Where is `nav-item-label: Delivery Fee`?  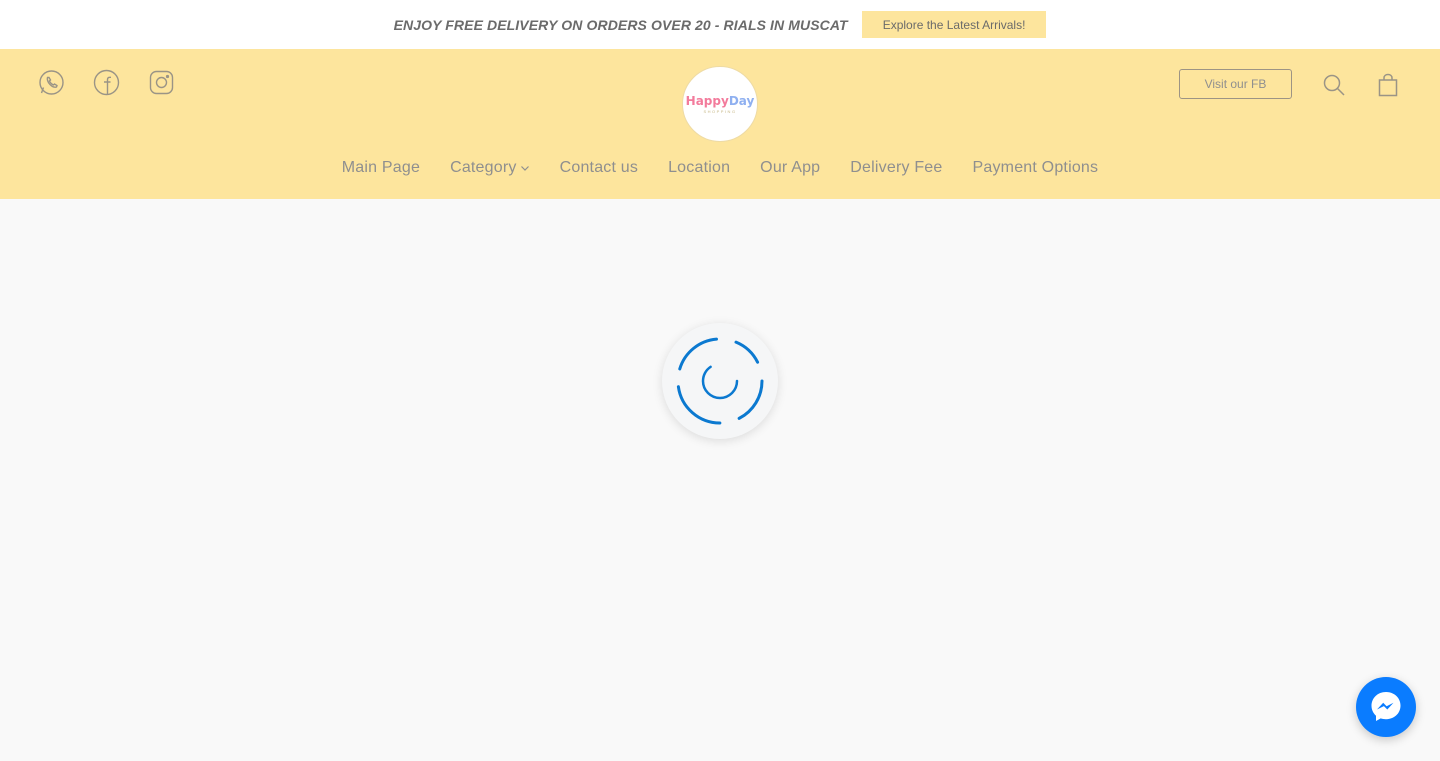
nav-item-label: Delivery Fee is located at coordinates (896, 167).